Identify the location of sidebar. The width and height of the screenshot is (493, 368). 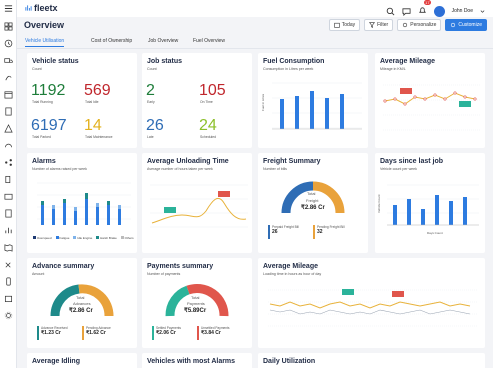
(8, 184).